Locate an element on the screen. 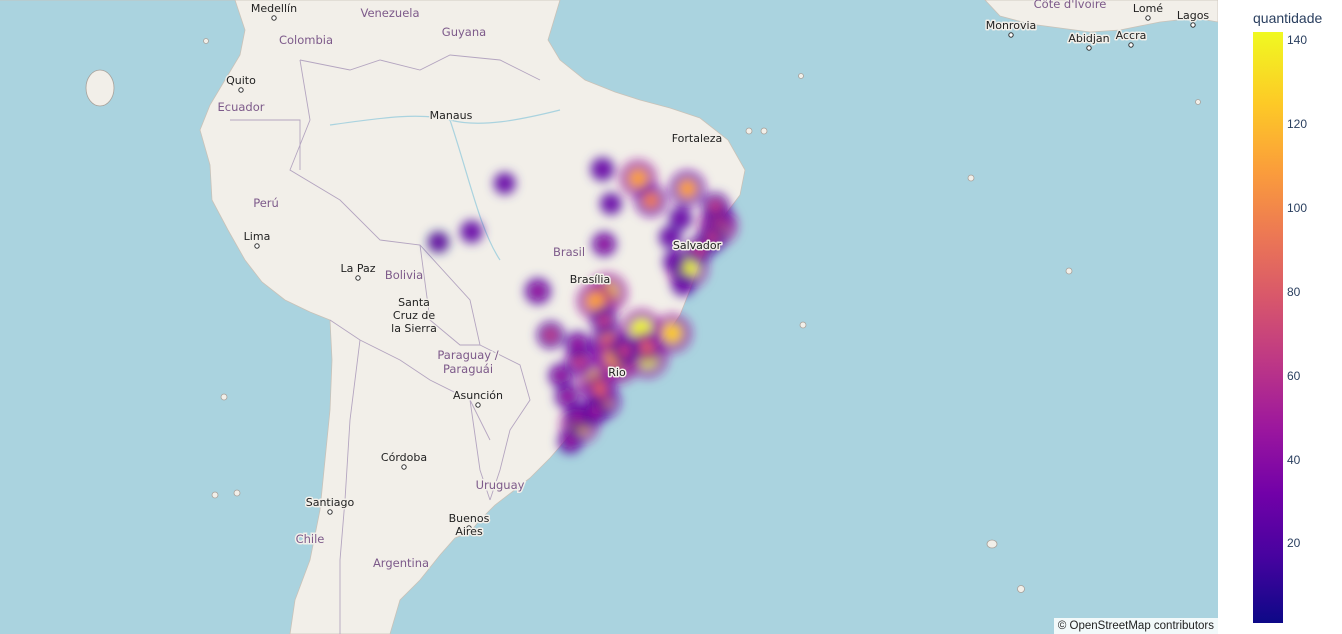 Image resolution: width=1342 pixels, height=634 pixels. place-label-paragu-i: Paraguái is located at coordinates (468, 369).